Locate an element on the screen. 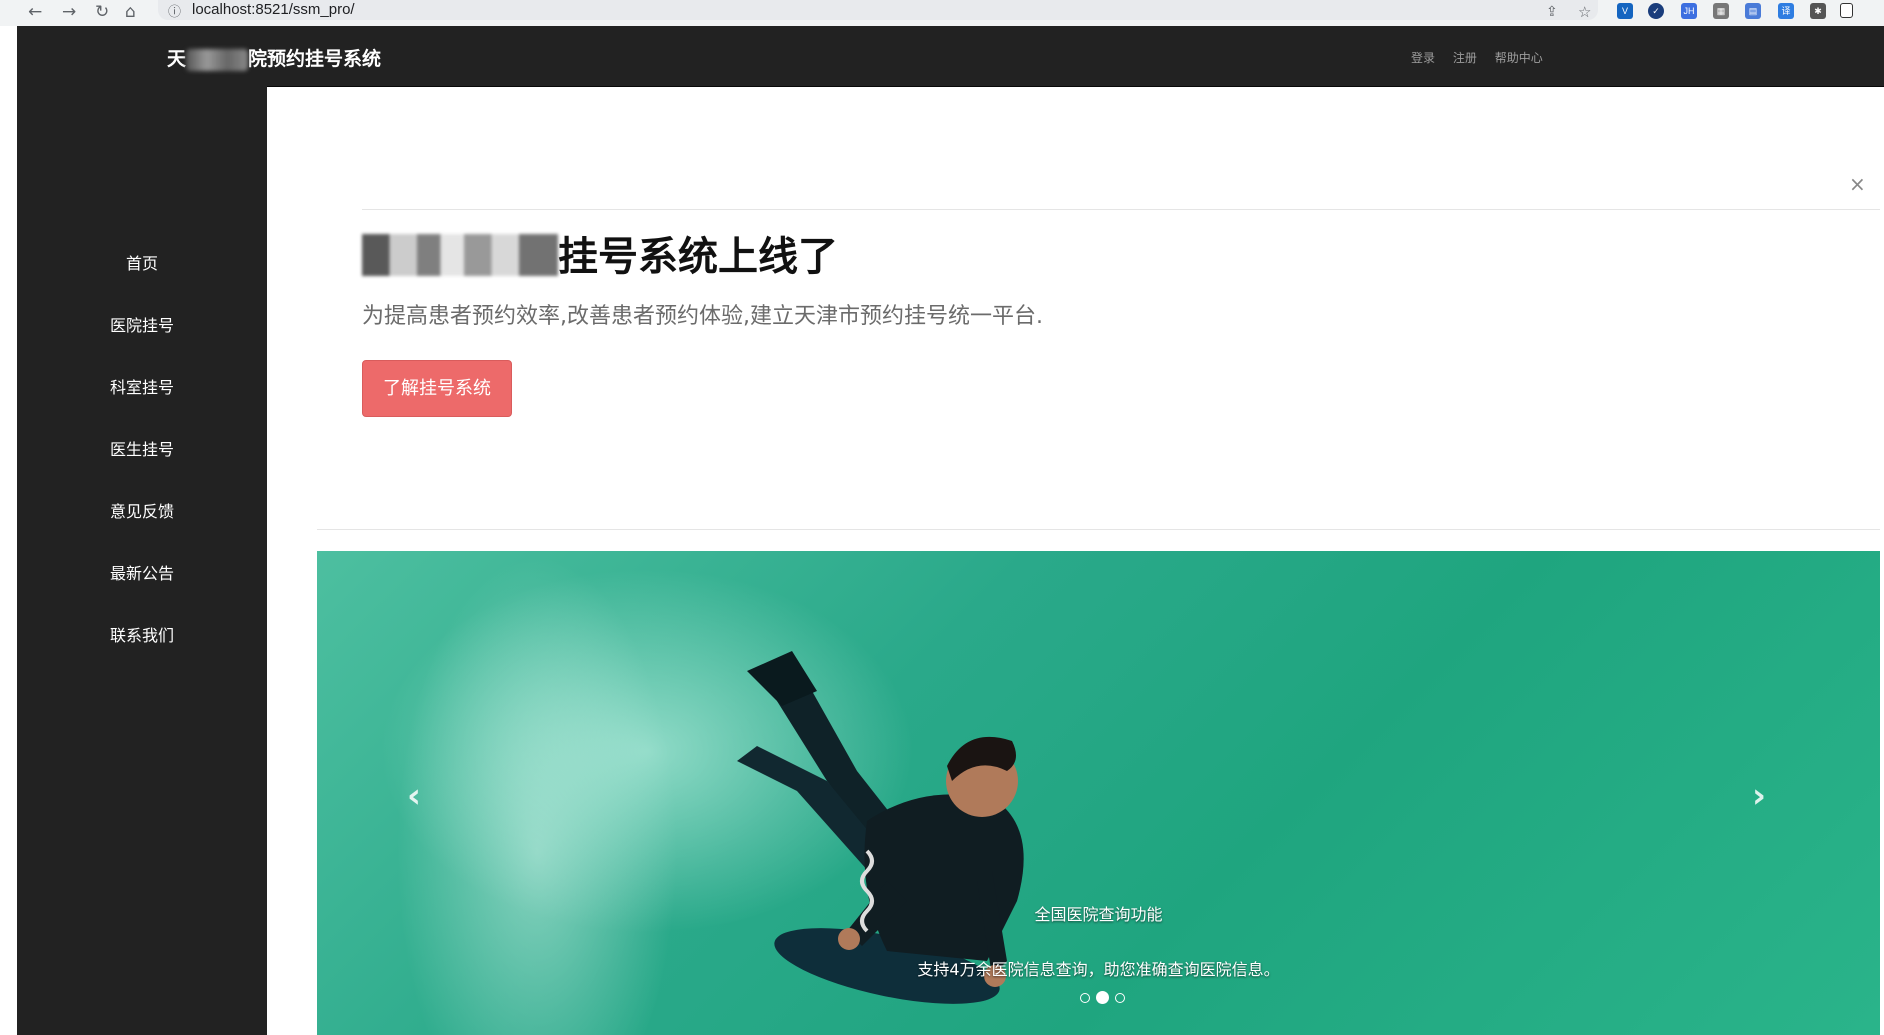 The height and width of the screenshot is (1035, 1884). site-info-icon: ⓘ is located at coordinates (174, 10).